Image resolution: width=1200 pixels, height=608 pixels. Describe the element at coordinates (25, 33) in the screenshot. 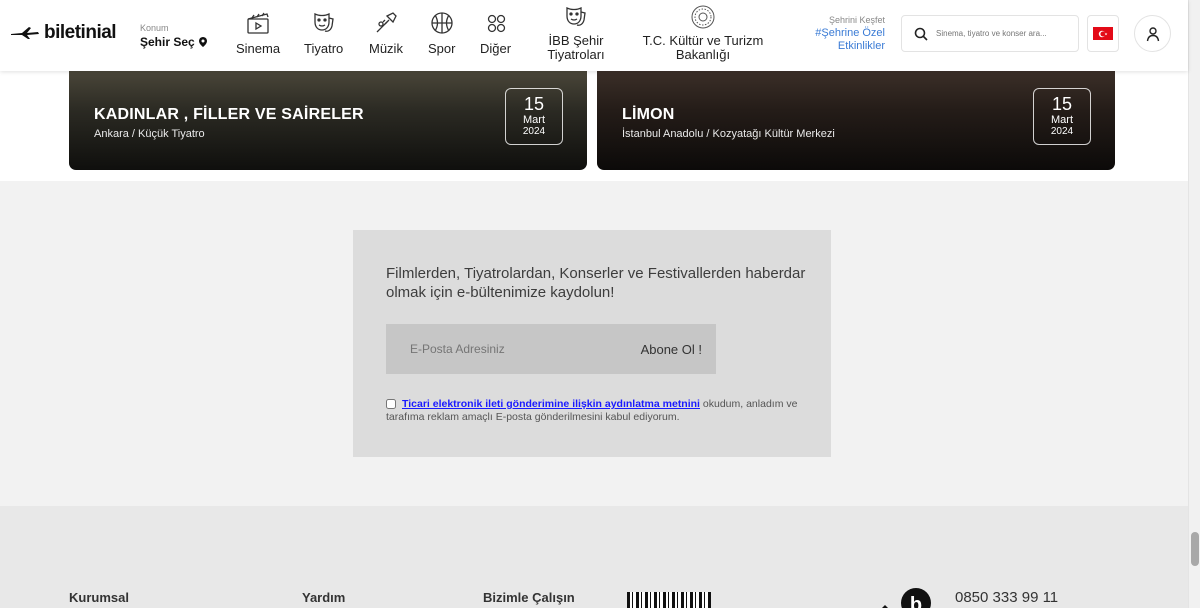

I see `plane-logo-icon` at that location.